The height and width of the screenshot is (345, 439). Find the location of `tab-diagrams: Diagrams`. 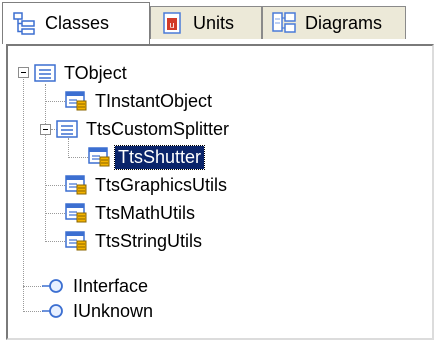

tab-diagrams: Diagrams is located at coordinates (334, 22).